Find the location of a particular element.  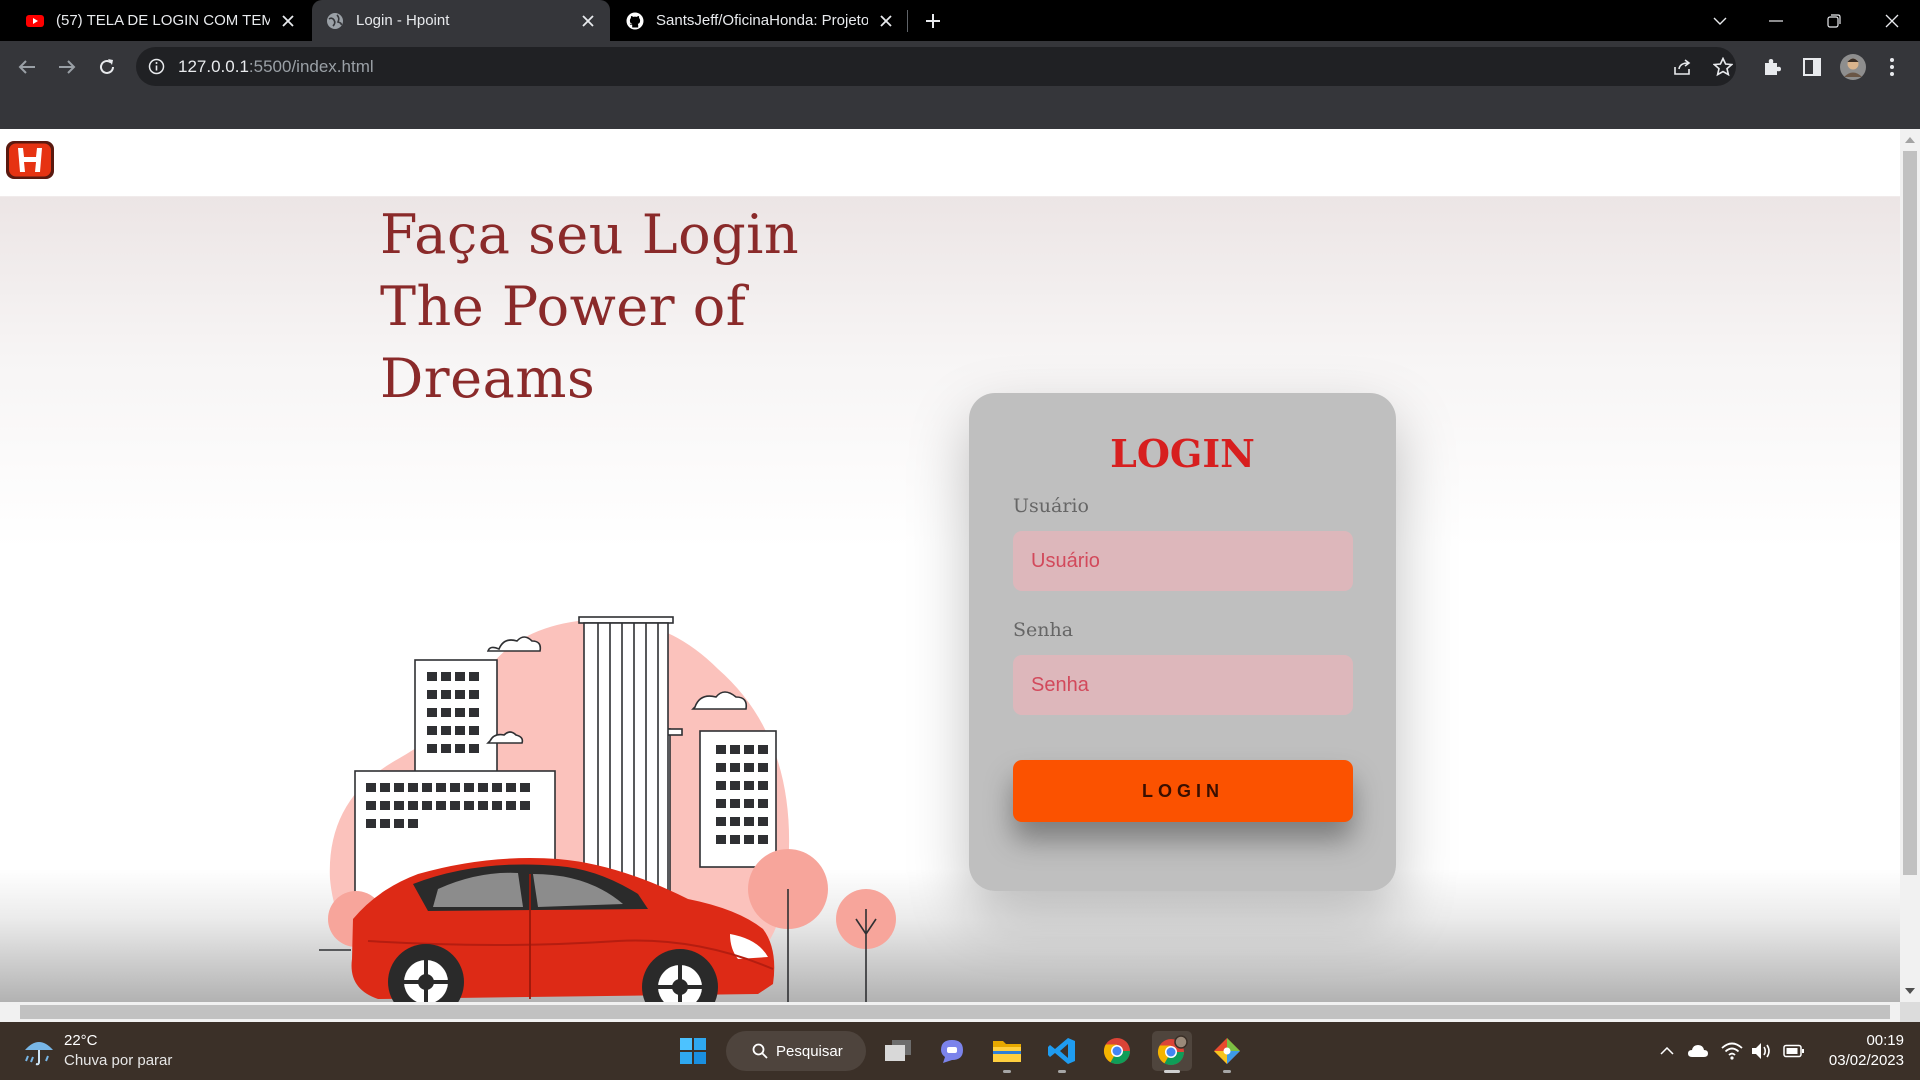

restore-icon is located at coordinates (1834, 20).